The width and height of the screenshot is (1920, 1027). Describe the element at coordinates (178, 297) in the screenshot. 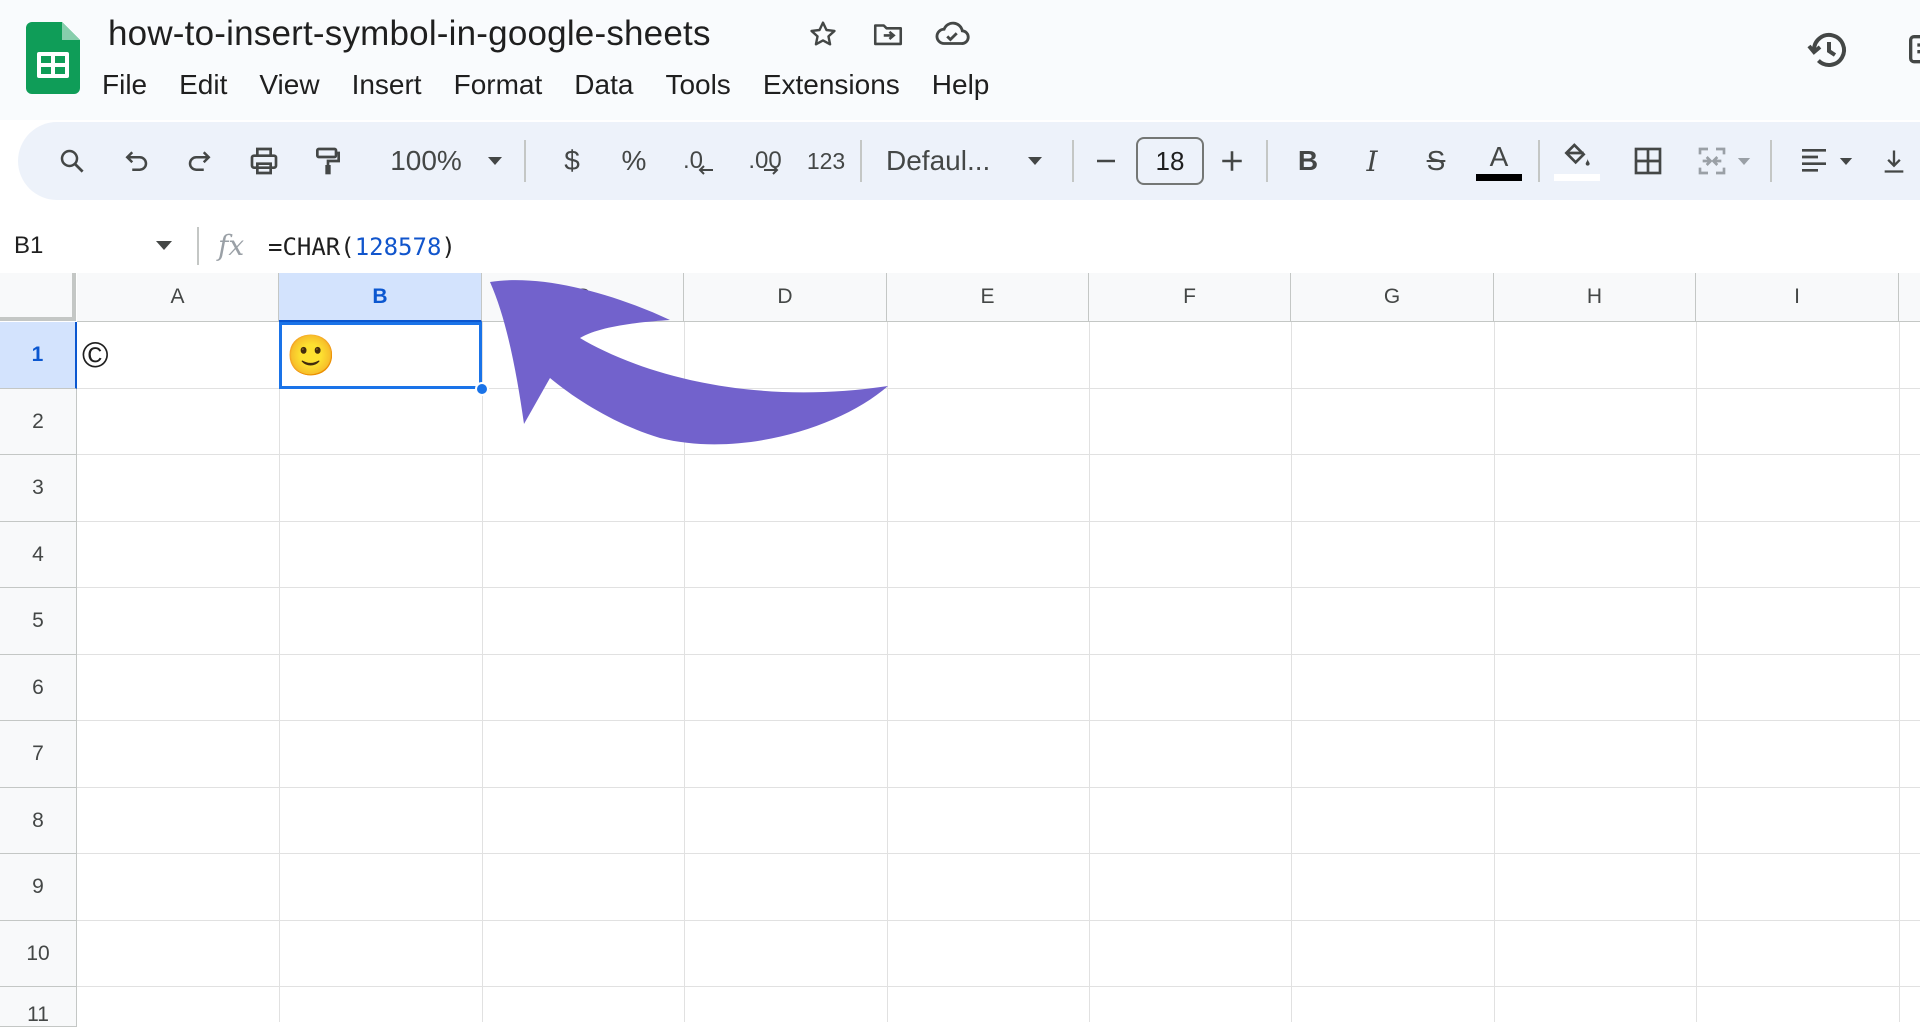

I see `column-header-a: A` at that location.